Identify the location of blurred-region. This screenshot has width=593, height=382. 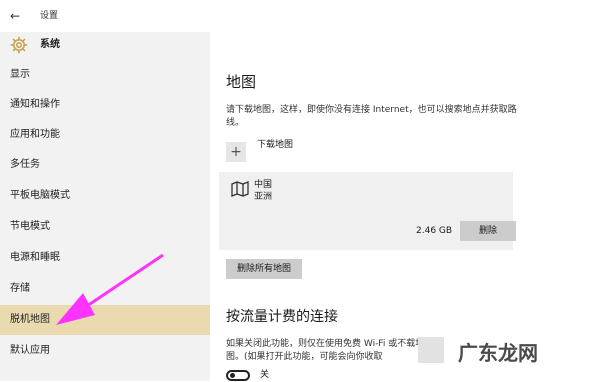
(431, 350).